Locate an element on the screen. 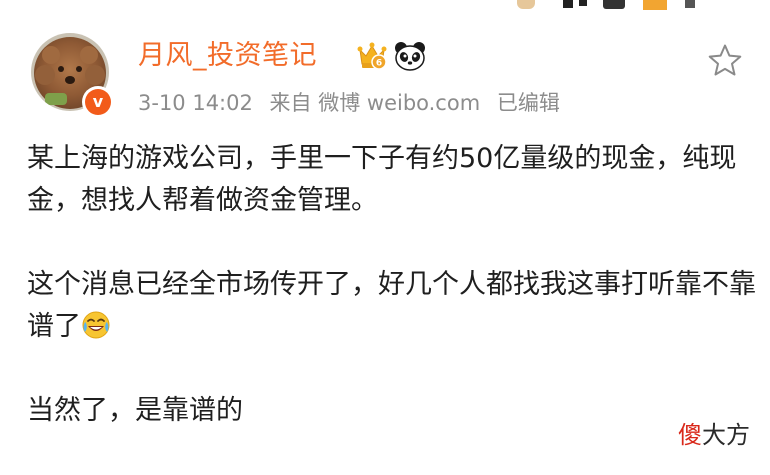 The image size is (770, 475). post-paragraph: 某上海的游戏公司，手里一下子有约50亿量级的现金，纯现金，想找人帮着做资金管理。 is located at coordinates (382, 179).